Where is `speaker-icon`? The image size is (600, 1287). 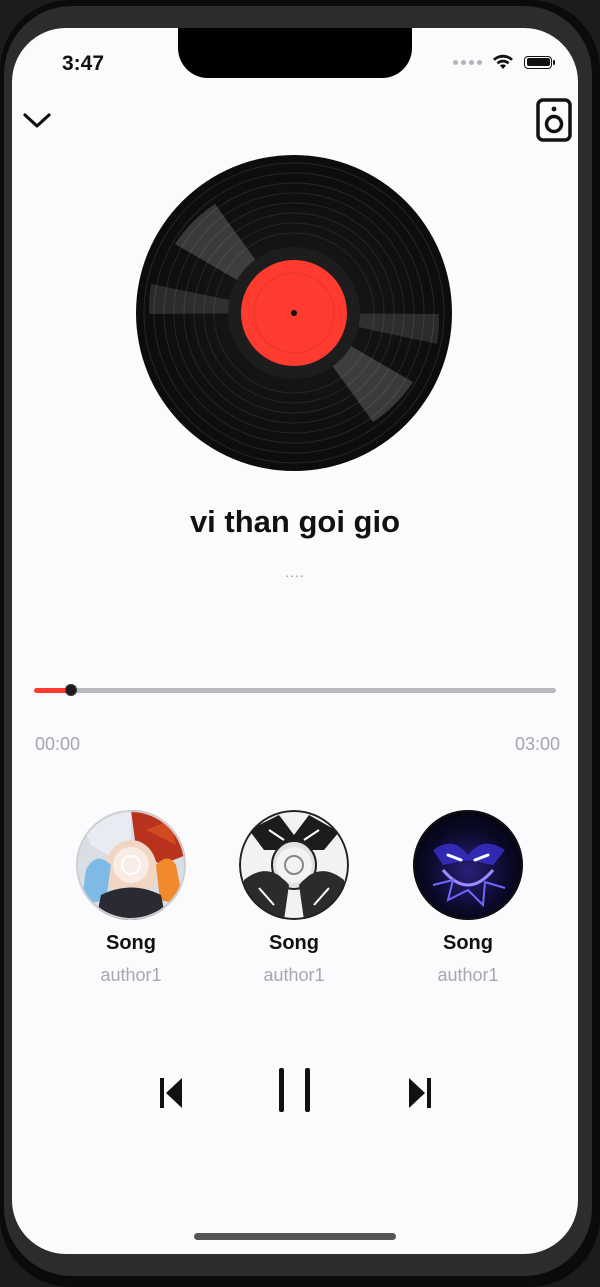 speaker-icon is located at coordinates (554, 120).